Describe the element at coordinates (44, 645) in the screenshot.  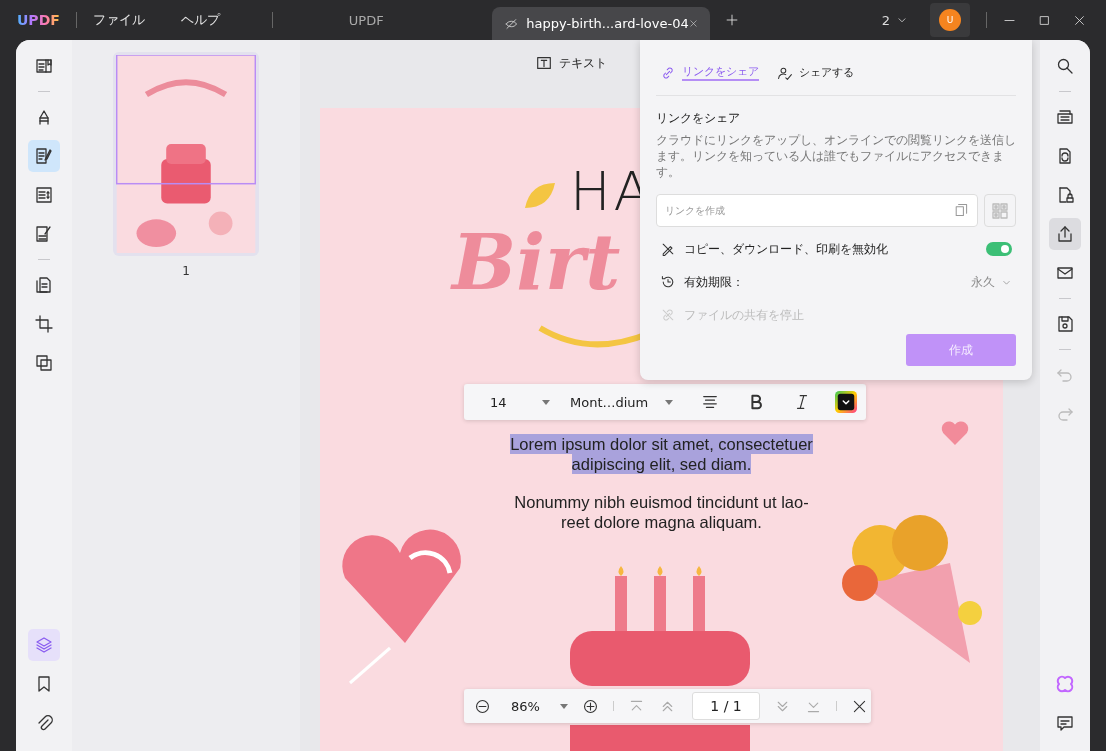
I see `layers-icon` at that location.